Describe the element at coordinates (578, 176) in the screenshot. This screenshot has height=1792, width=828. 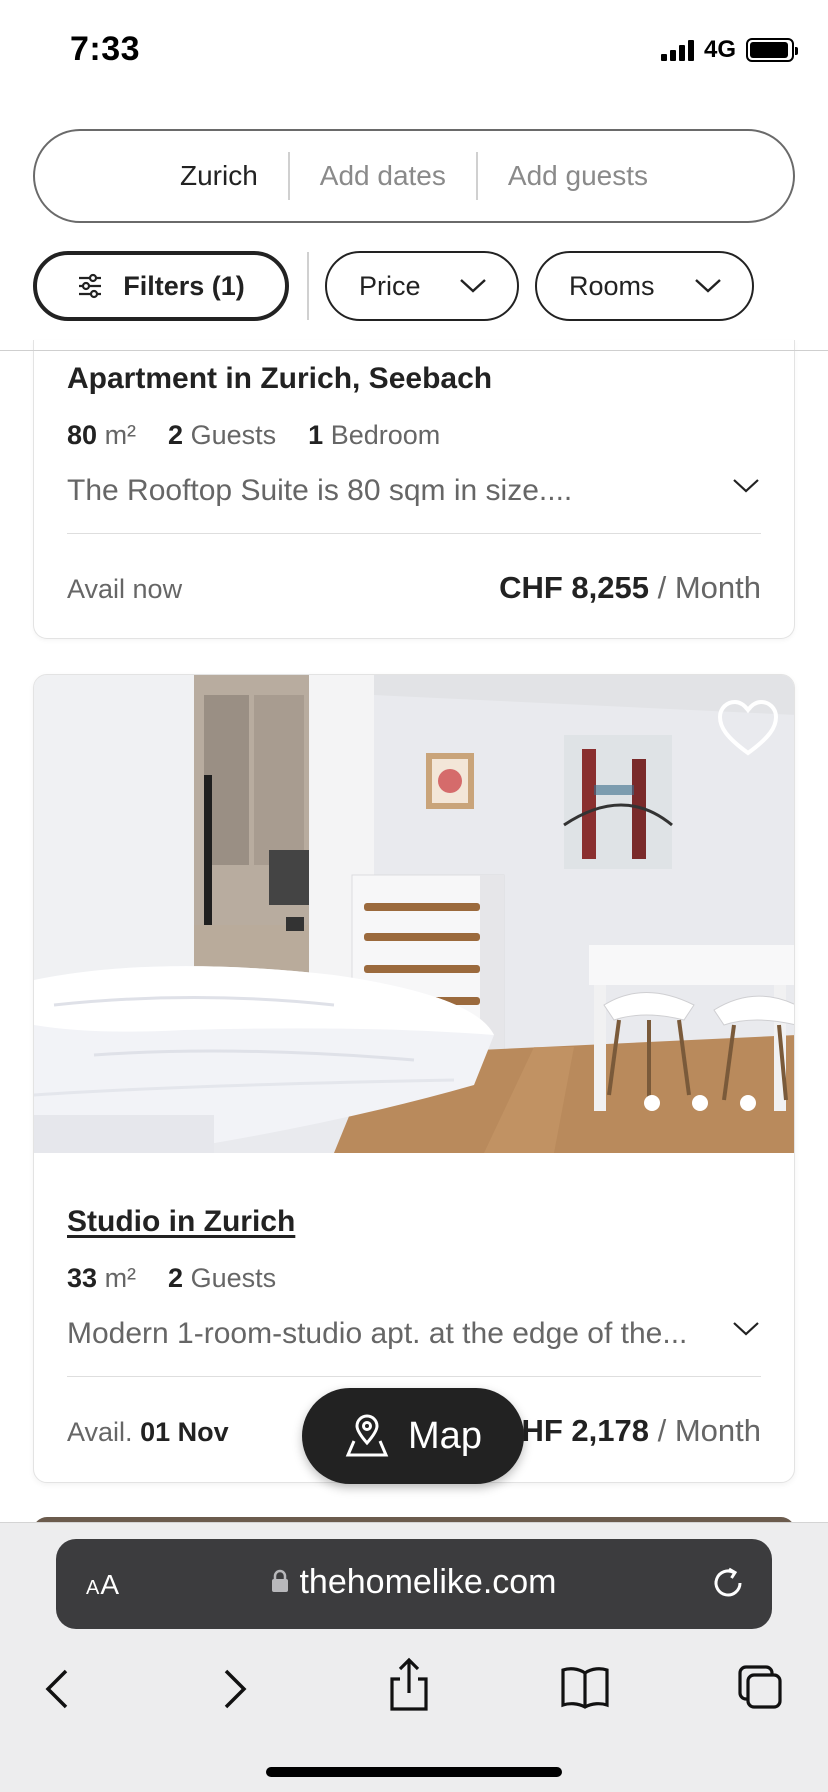
I see `search-guests: Add guests` at that location.